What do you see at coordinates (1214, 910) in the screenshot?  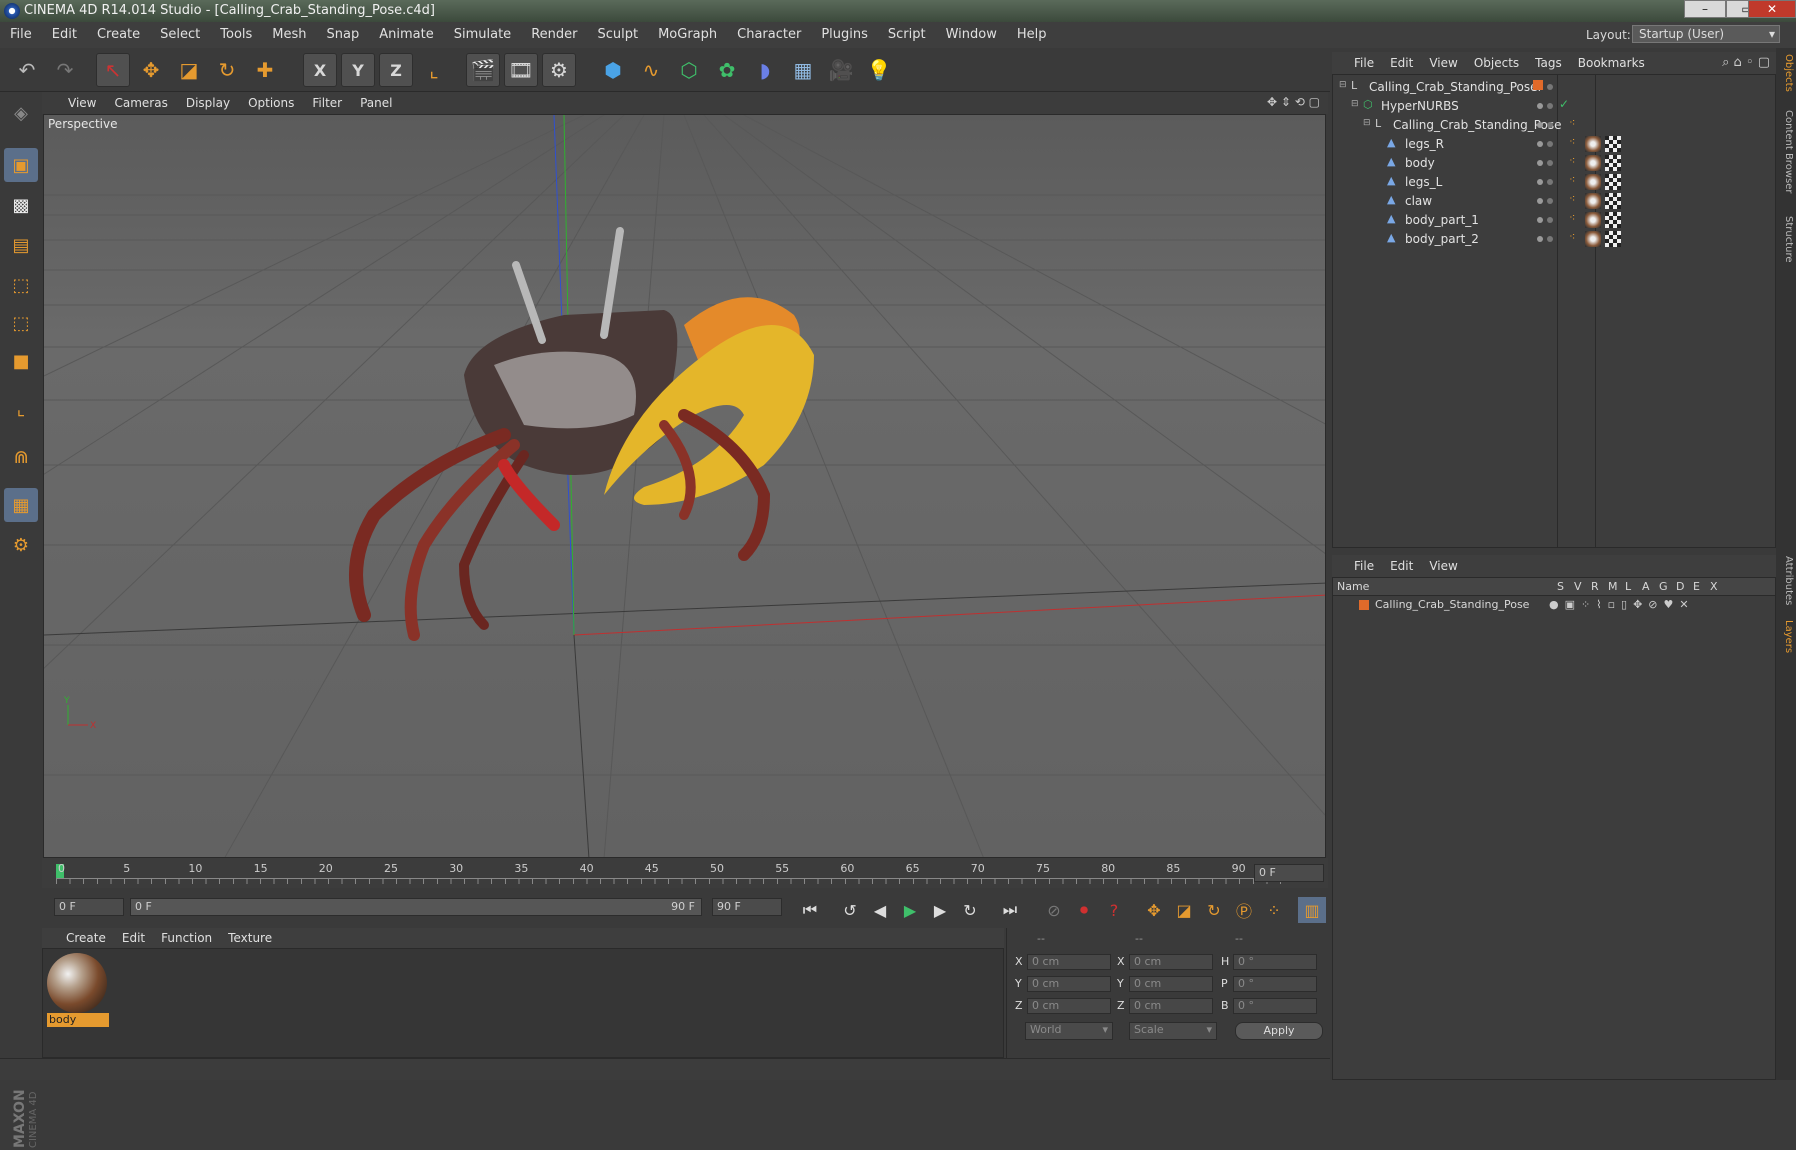 I see `record-rotation-icon: ↻` at bounding box center [1214, 910].